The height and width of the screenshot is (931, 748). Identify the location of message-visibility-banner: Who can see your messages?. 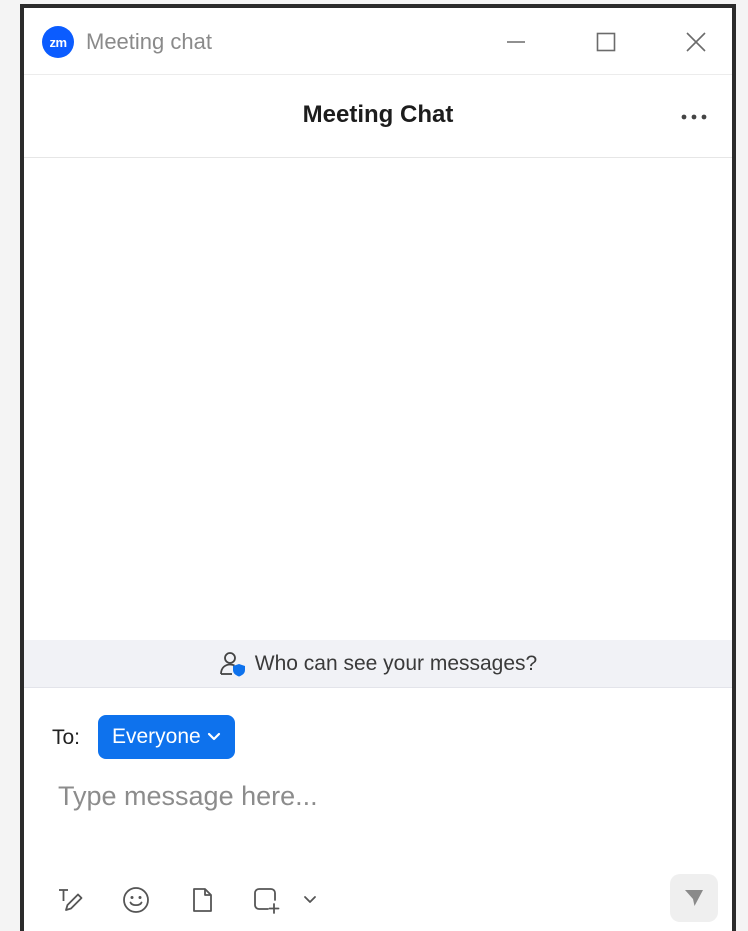
(378, 664).